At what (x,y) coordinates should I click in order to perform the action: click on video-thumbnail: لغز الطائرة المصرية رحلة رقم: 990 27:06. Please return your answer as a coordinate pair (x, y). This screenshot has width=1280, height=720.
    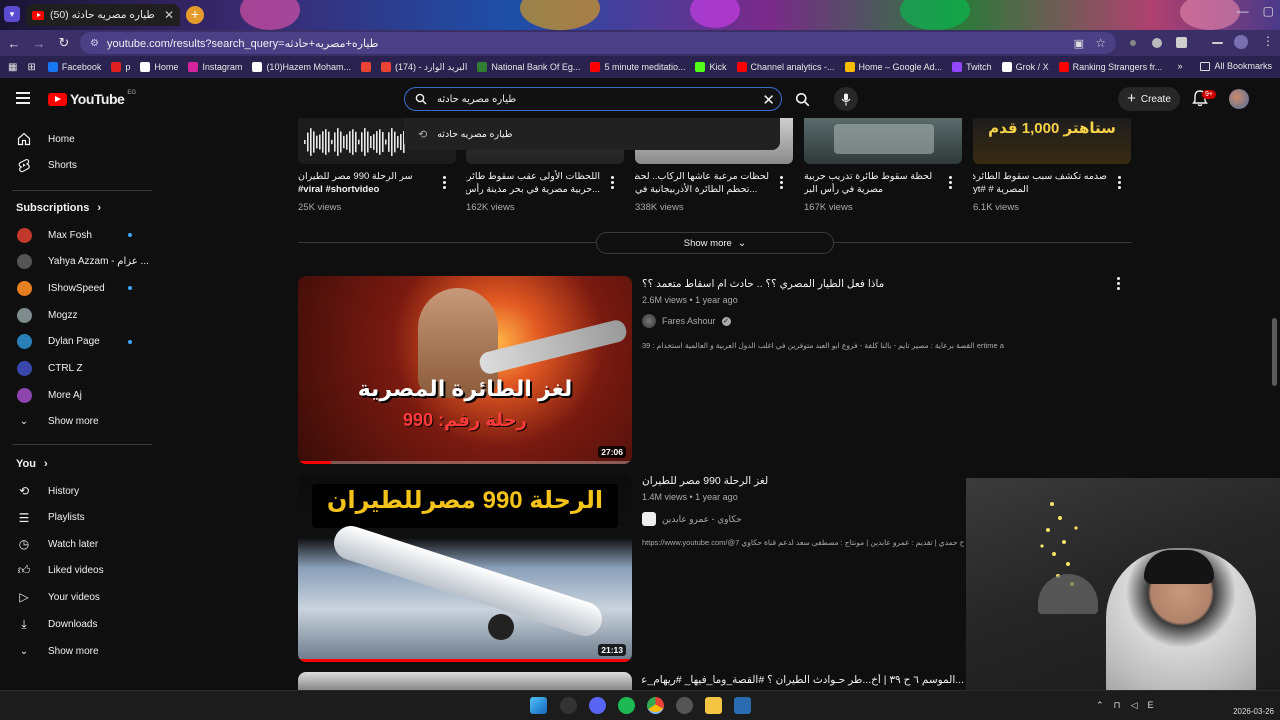
    Looking at the image, I should click on (465, 370).